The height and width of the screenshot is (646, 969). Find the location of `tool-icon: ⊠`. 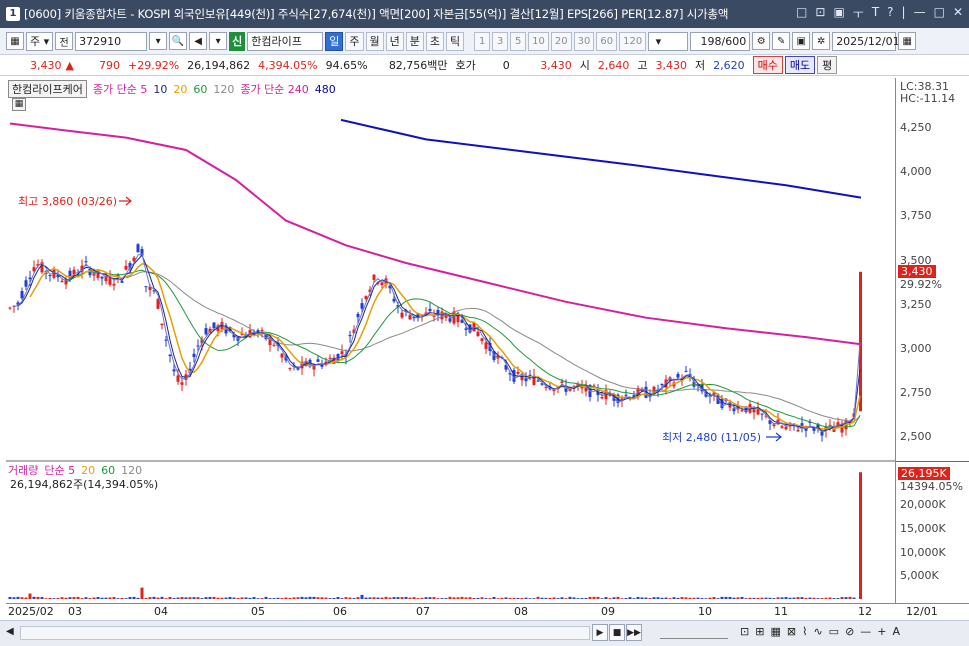

tool-icon: ⊠ is located at coordinates (791, 631).